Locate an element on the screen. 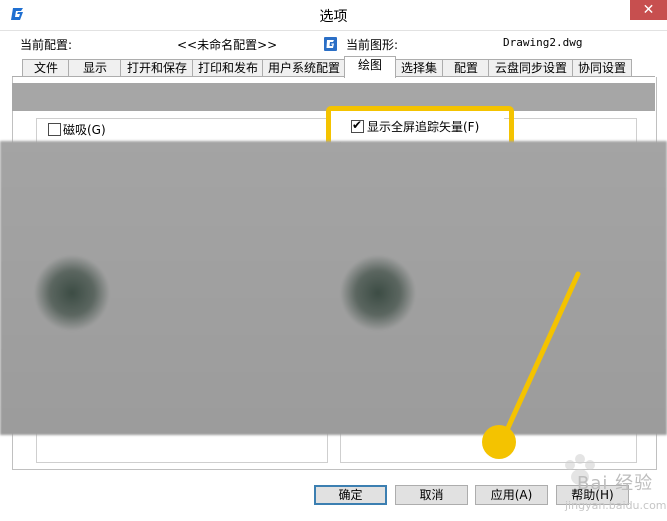 The width and height of the screenshot is (667, 521). tab-profiles: 配置 is located at coordinates (466, 68).